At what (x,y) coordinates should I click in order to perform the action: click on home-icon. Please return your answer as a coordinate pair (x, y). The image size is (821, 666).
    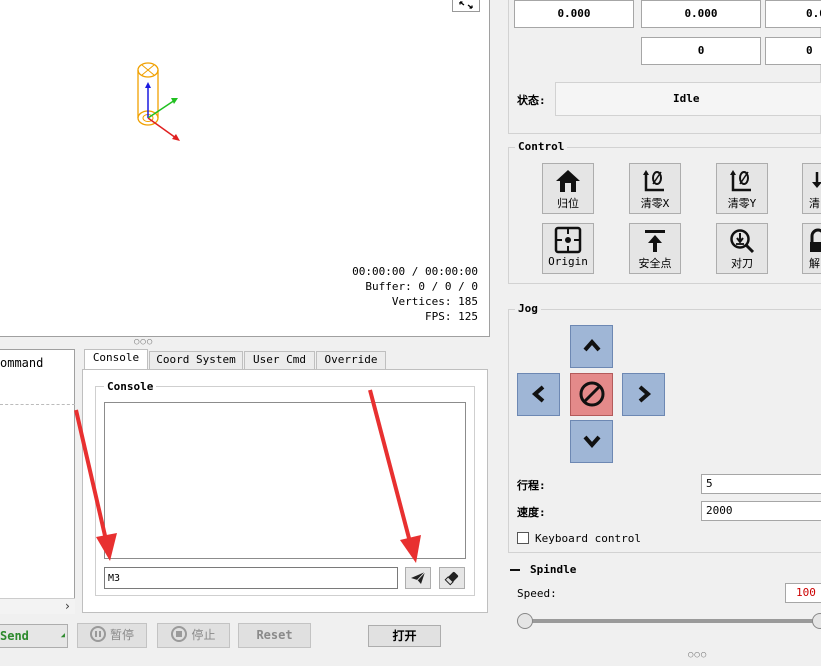
    Looking at the image, I should click on (568, 181).